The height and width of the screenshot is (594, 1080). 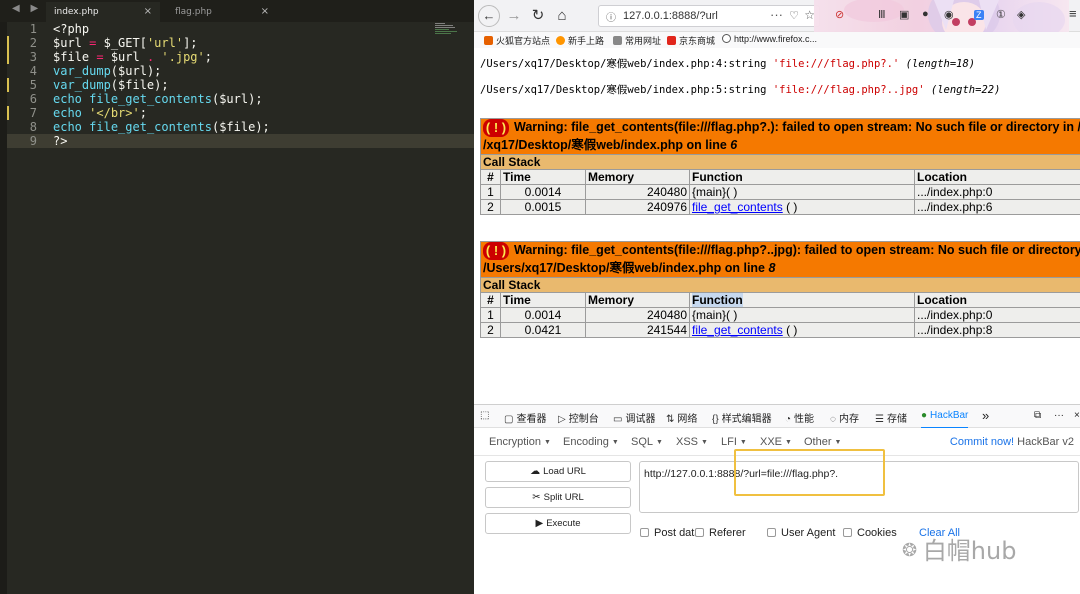 I want to click on back-icon: ←, so click(x=489, y=16).